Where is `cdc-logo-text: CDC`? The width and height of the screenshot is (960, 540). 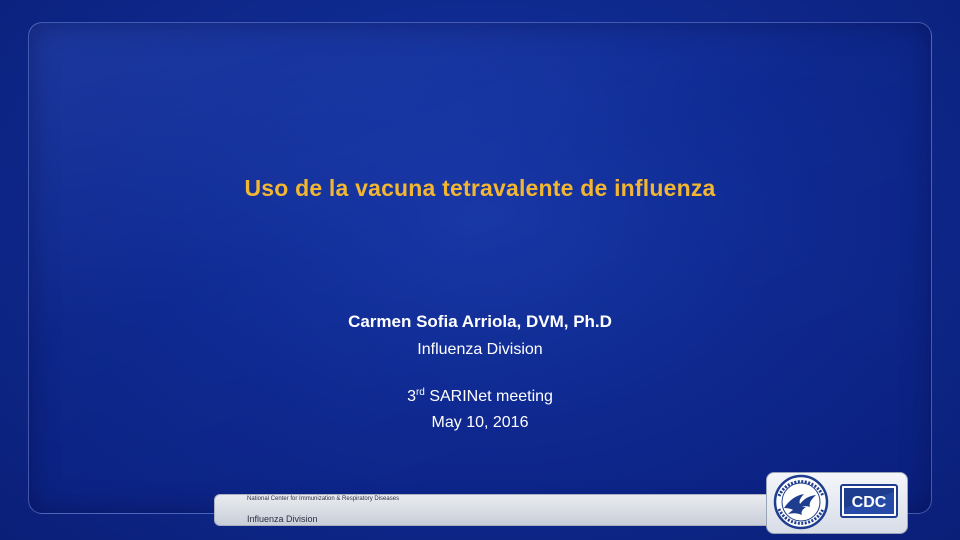 cdc-logo-text: CDC is located at coordinates (869, 502).